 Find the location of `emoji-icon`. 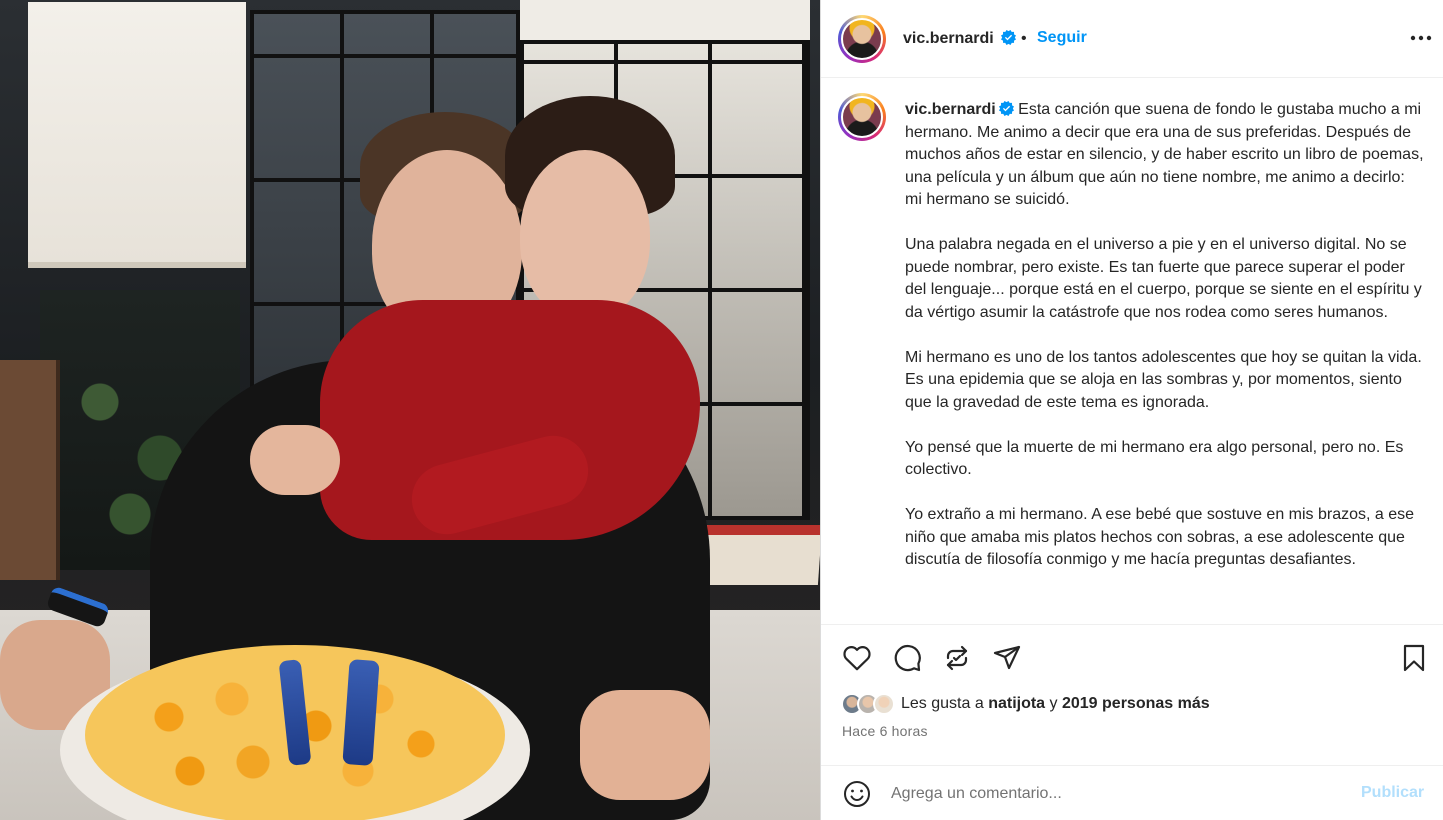

emoji-icon is located at coordinates (857, 794).